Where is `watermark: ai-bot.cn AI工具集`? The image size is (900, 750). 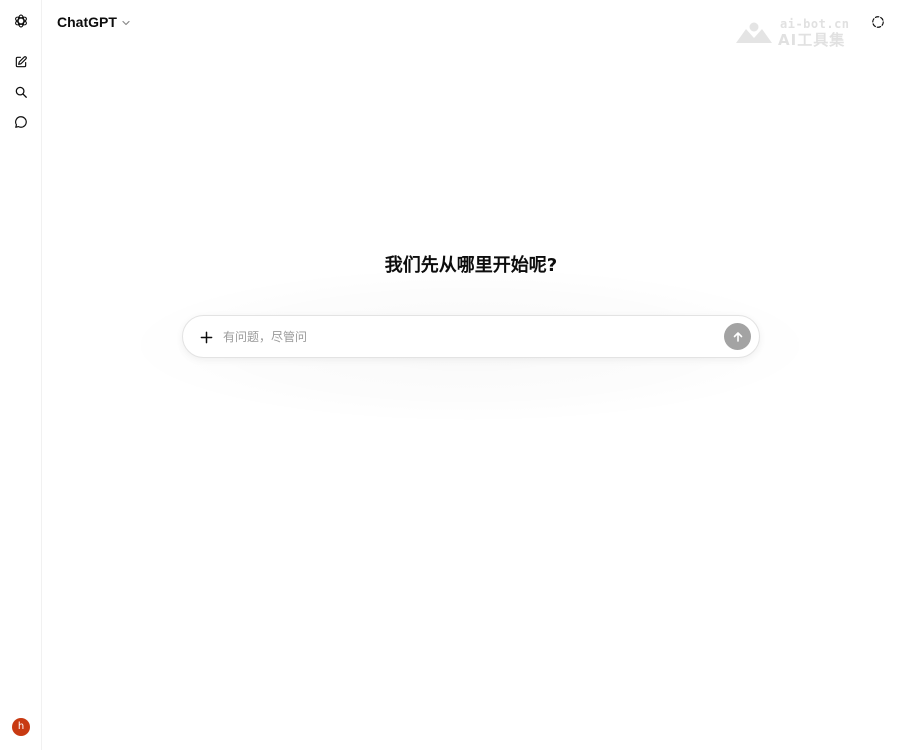
watermark: ai-bot.cn AI工具集 is located at coordinates (796, 33).